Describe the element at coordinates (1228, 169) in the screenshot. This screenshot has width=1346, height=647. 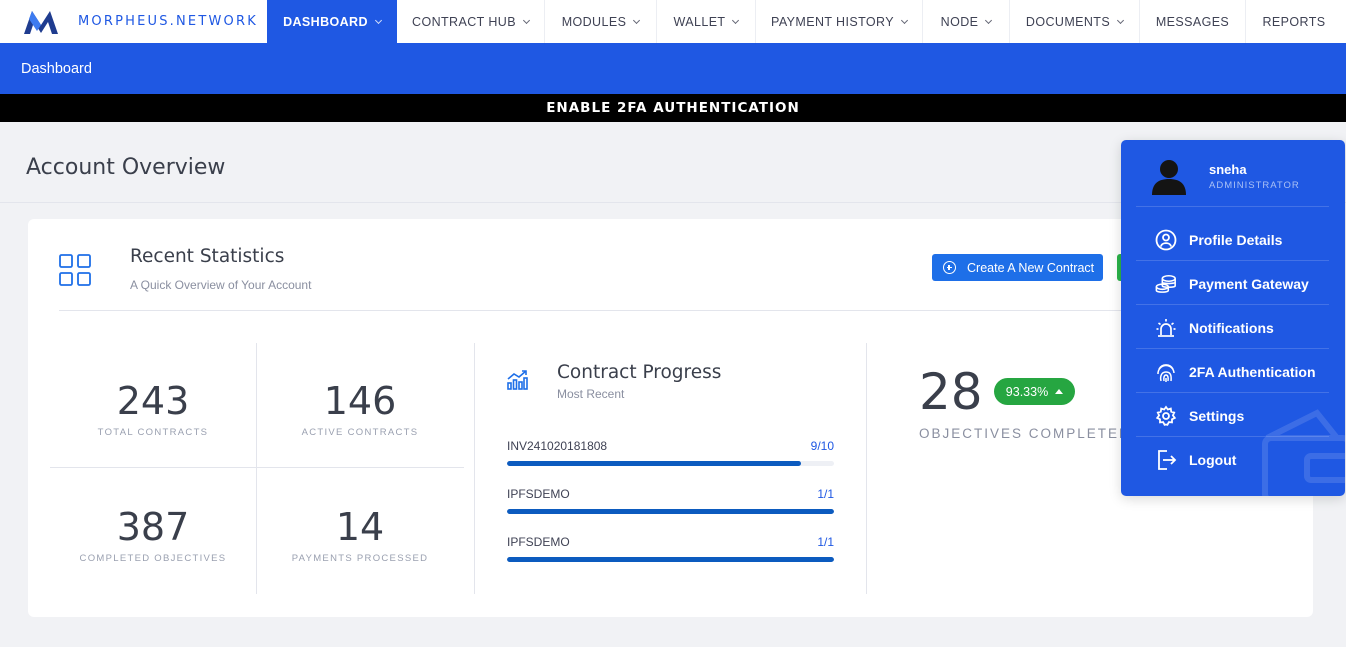
I see `user-name: sneha` at that location.